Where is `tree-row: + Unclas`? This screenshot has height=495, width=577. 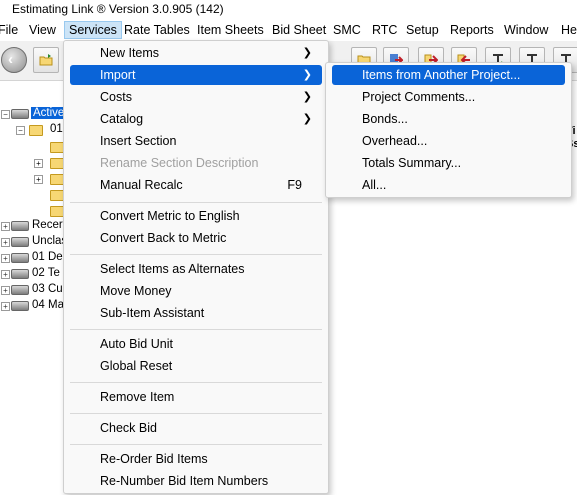
tree-row: + Unclas is located at coordinates (35, 242).